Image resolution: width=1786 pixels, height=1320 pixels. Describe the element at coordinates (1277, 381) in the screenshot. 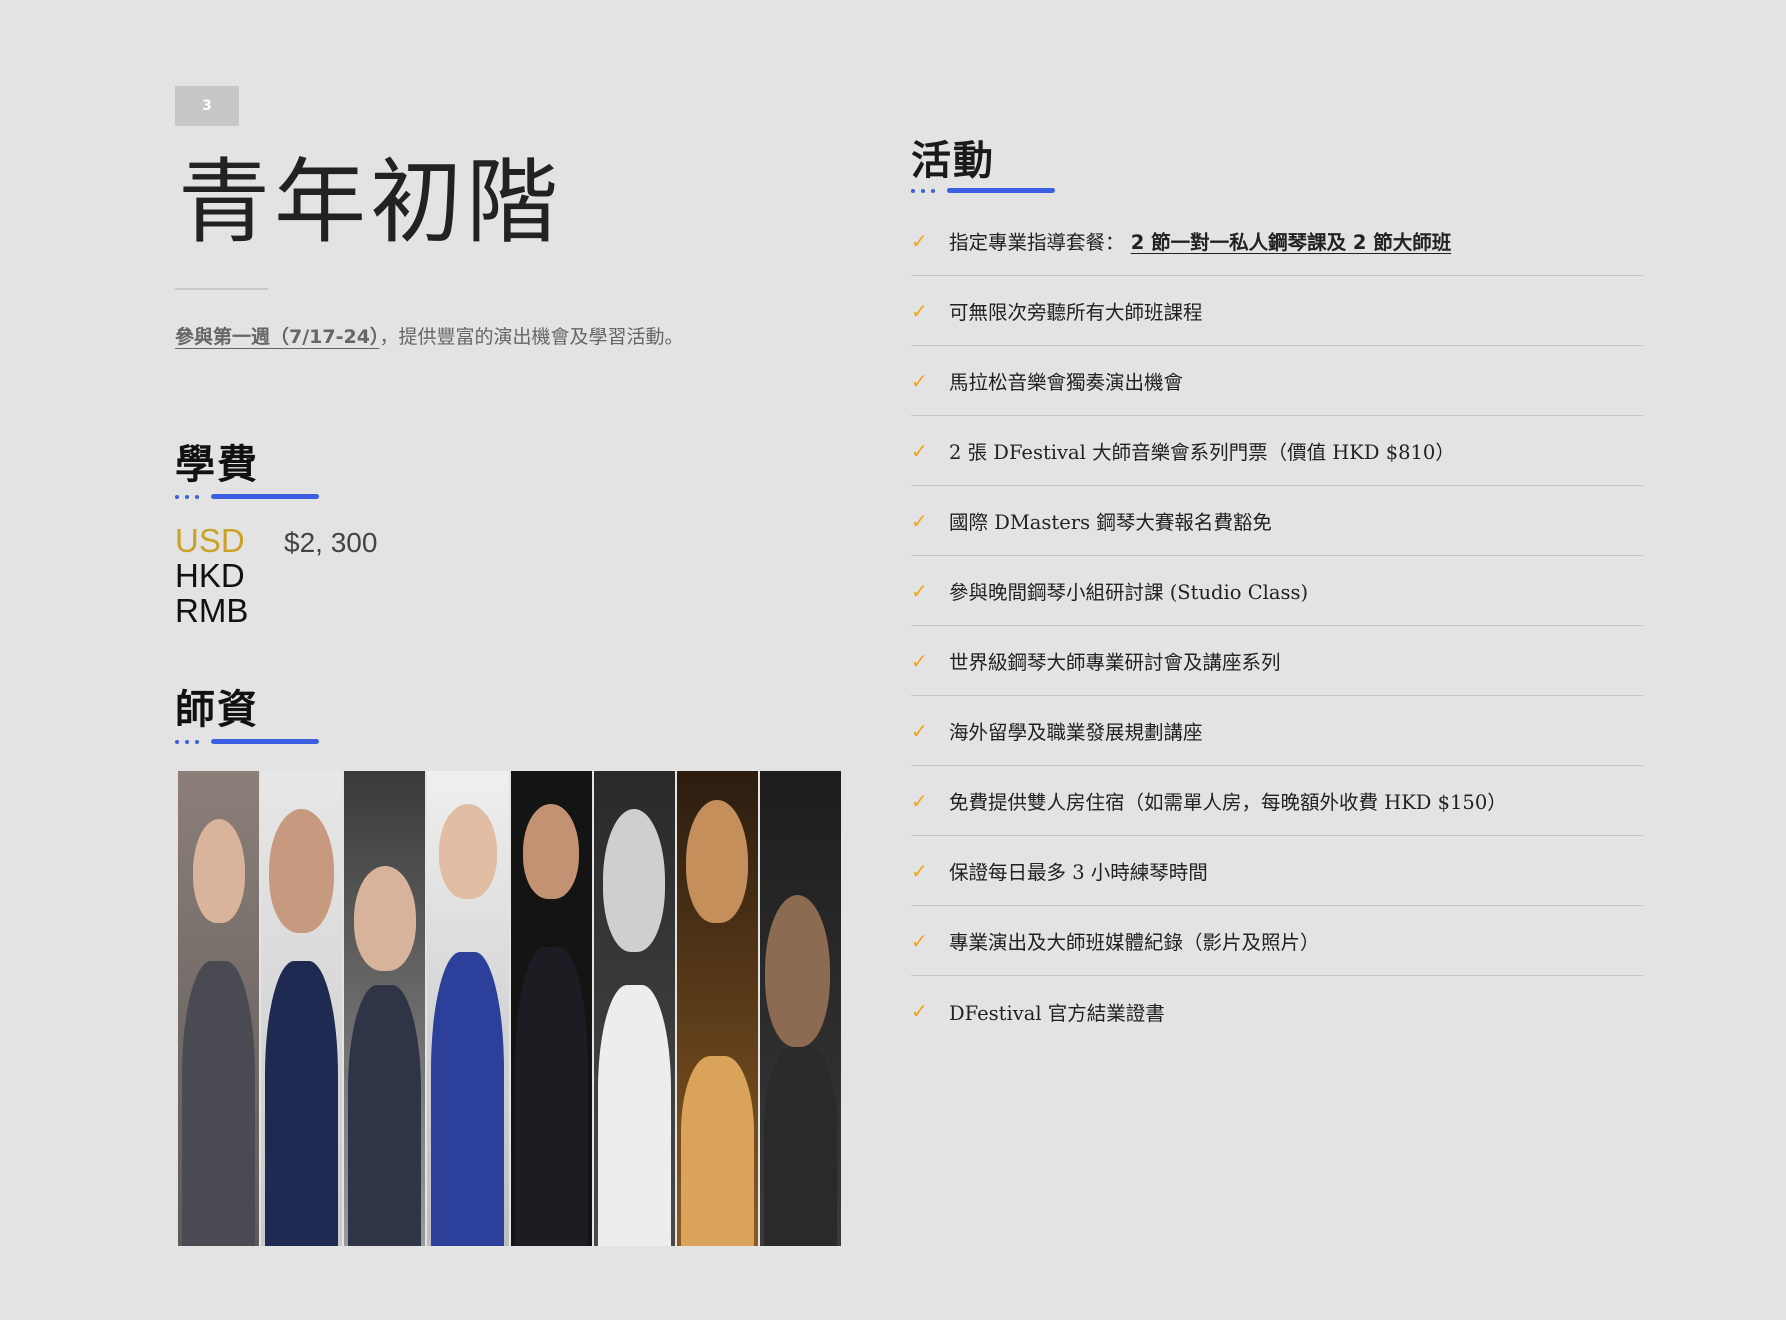

I see `list-item: ✓ 馬拉松音樂會獨奏演出機會` at that location.